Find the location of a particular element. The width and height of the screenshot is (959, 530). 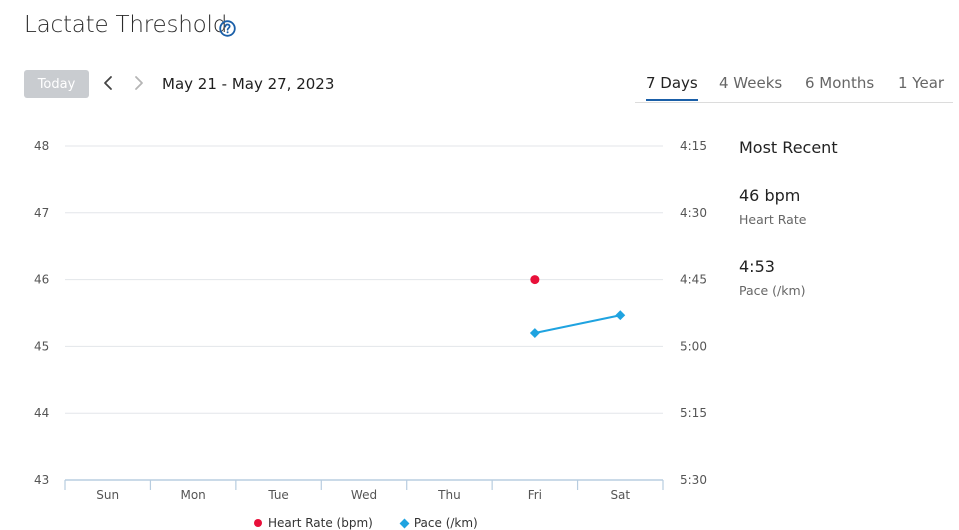

x-tick-label: Fri is located at coordinates (535, 495).